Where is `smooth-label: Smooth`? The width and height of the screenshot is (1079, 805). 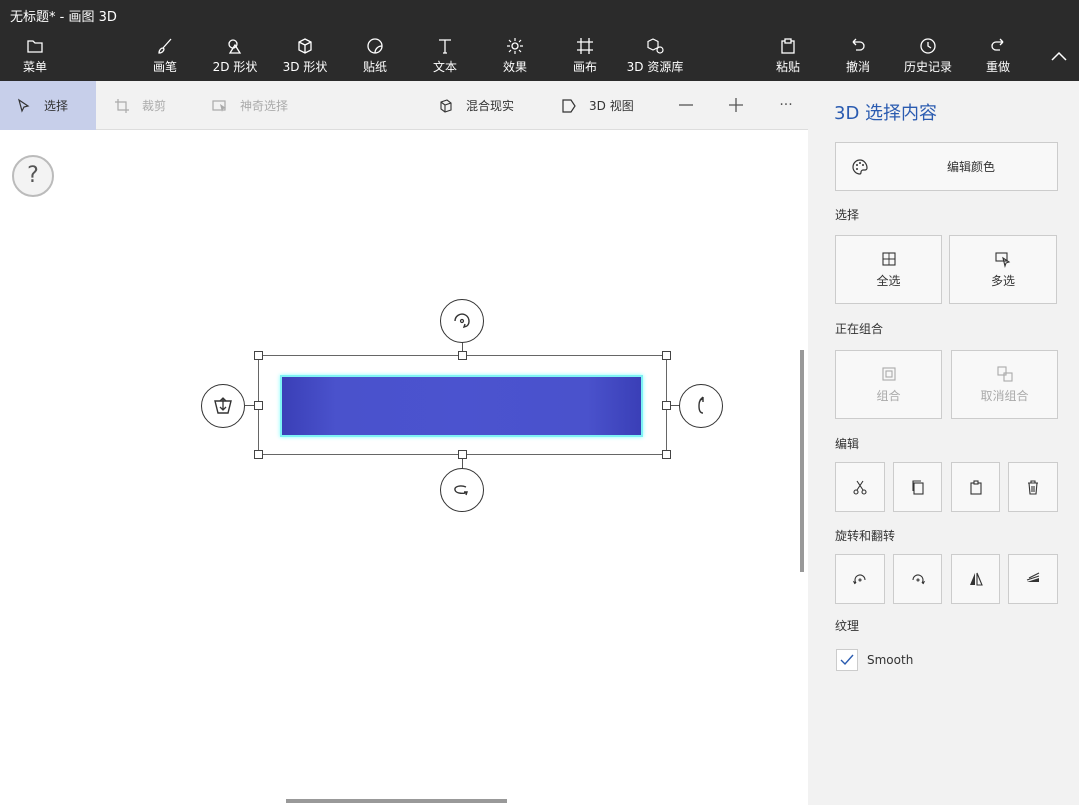 smooth-label: Smooth is located at coordinates (890, 660).